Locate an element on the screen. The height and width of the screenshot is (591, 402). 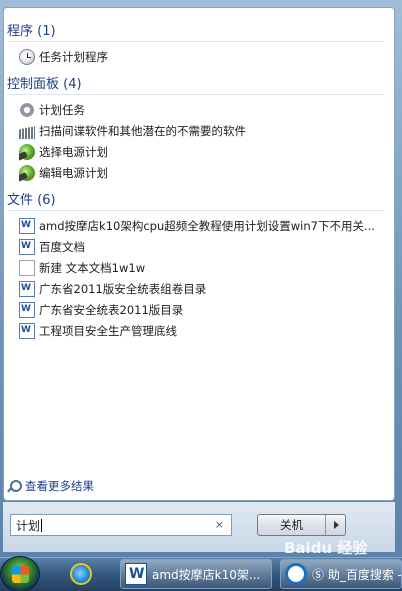
search-icon is located at coordinates (14, 486).